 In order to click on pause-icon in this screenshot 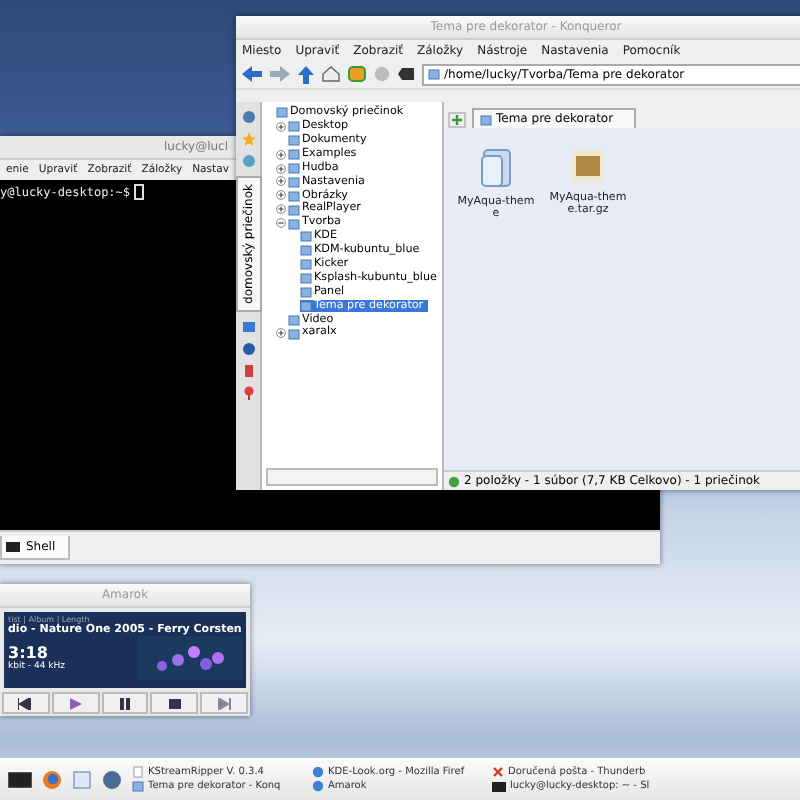, I will do `click(124, 703)`.